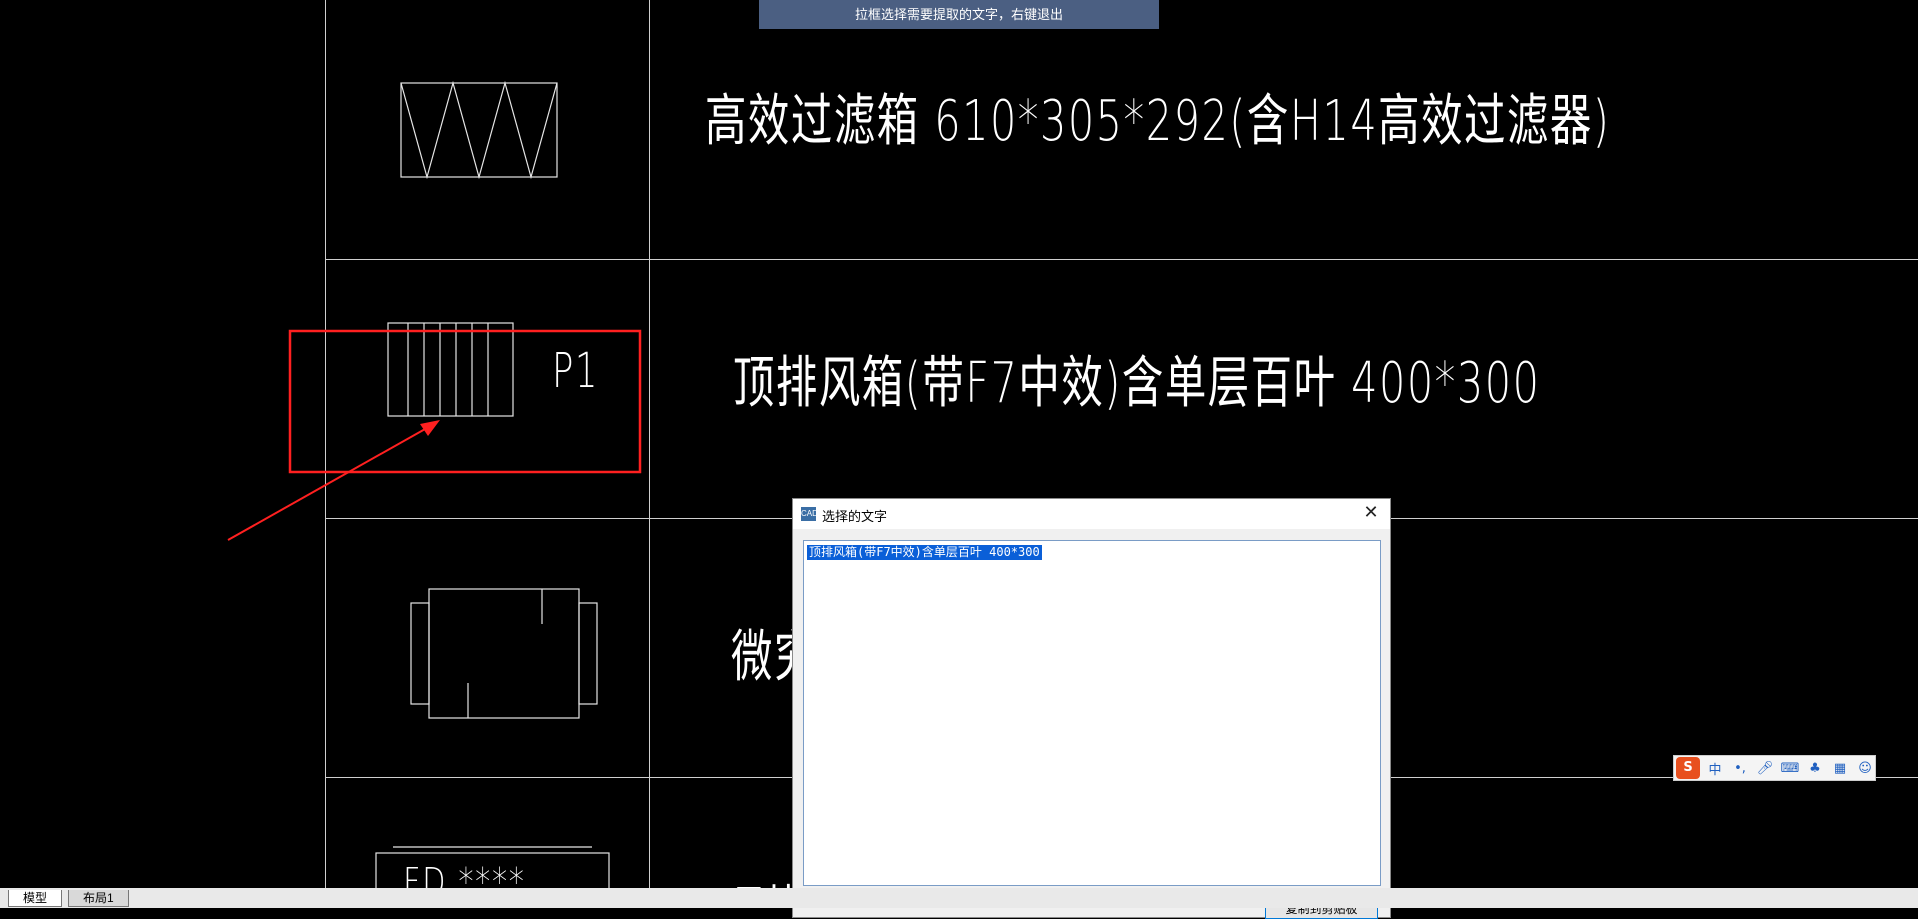 The height and width of the screenshot is (919, 1918). What do you see at coordinates (1092, 713) in the screenshot?
I see `selected-text-area` at bounding box center [1092, 713].